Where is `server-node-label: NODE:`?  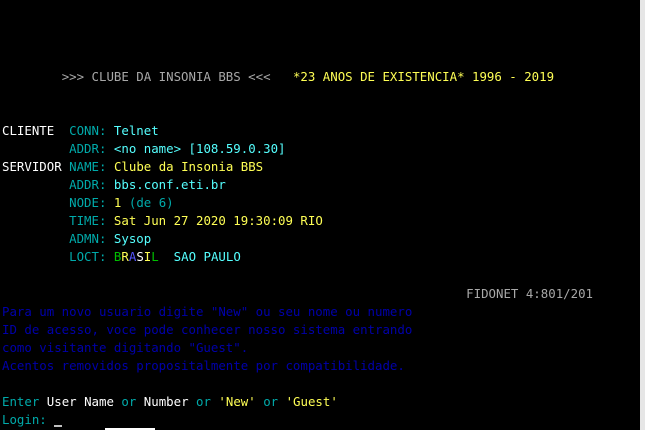
server-node-label: NODE: is located at coordinates (88, 202).